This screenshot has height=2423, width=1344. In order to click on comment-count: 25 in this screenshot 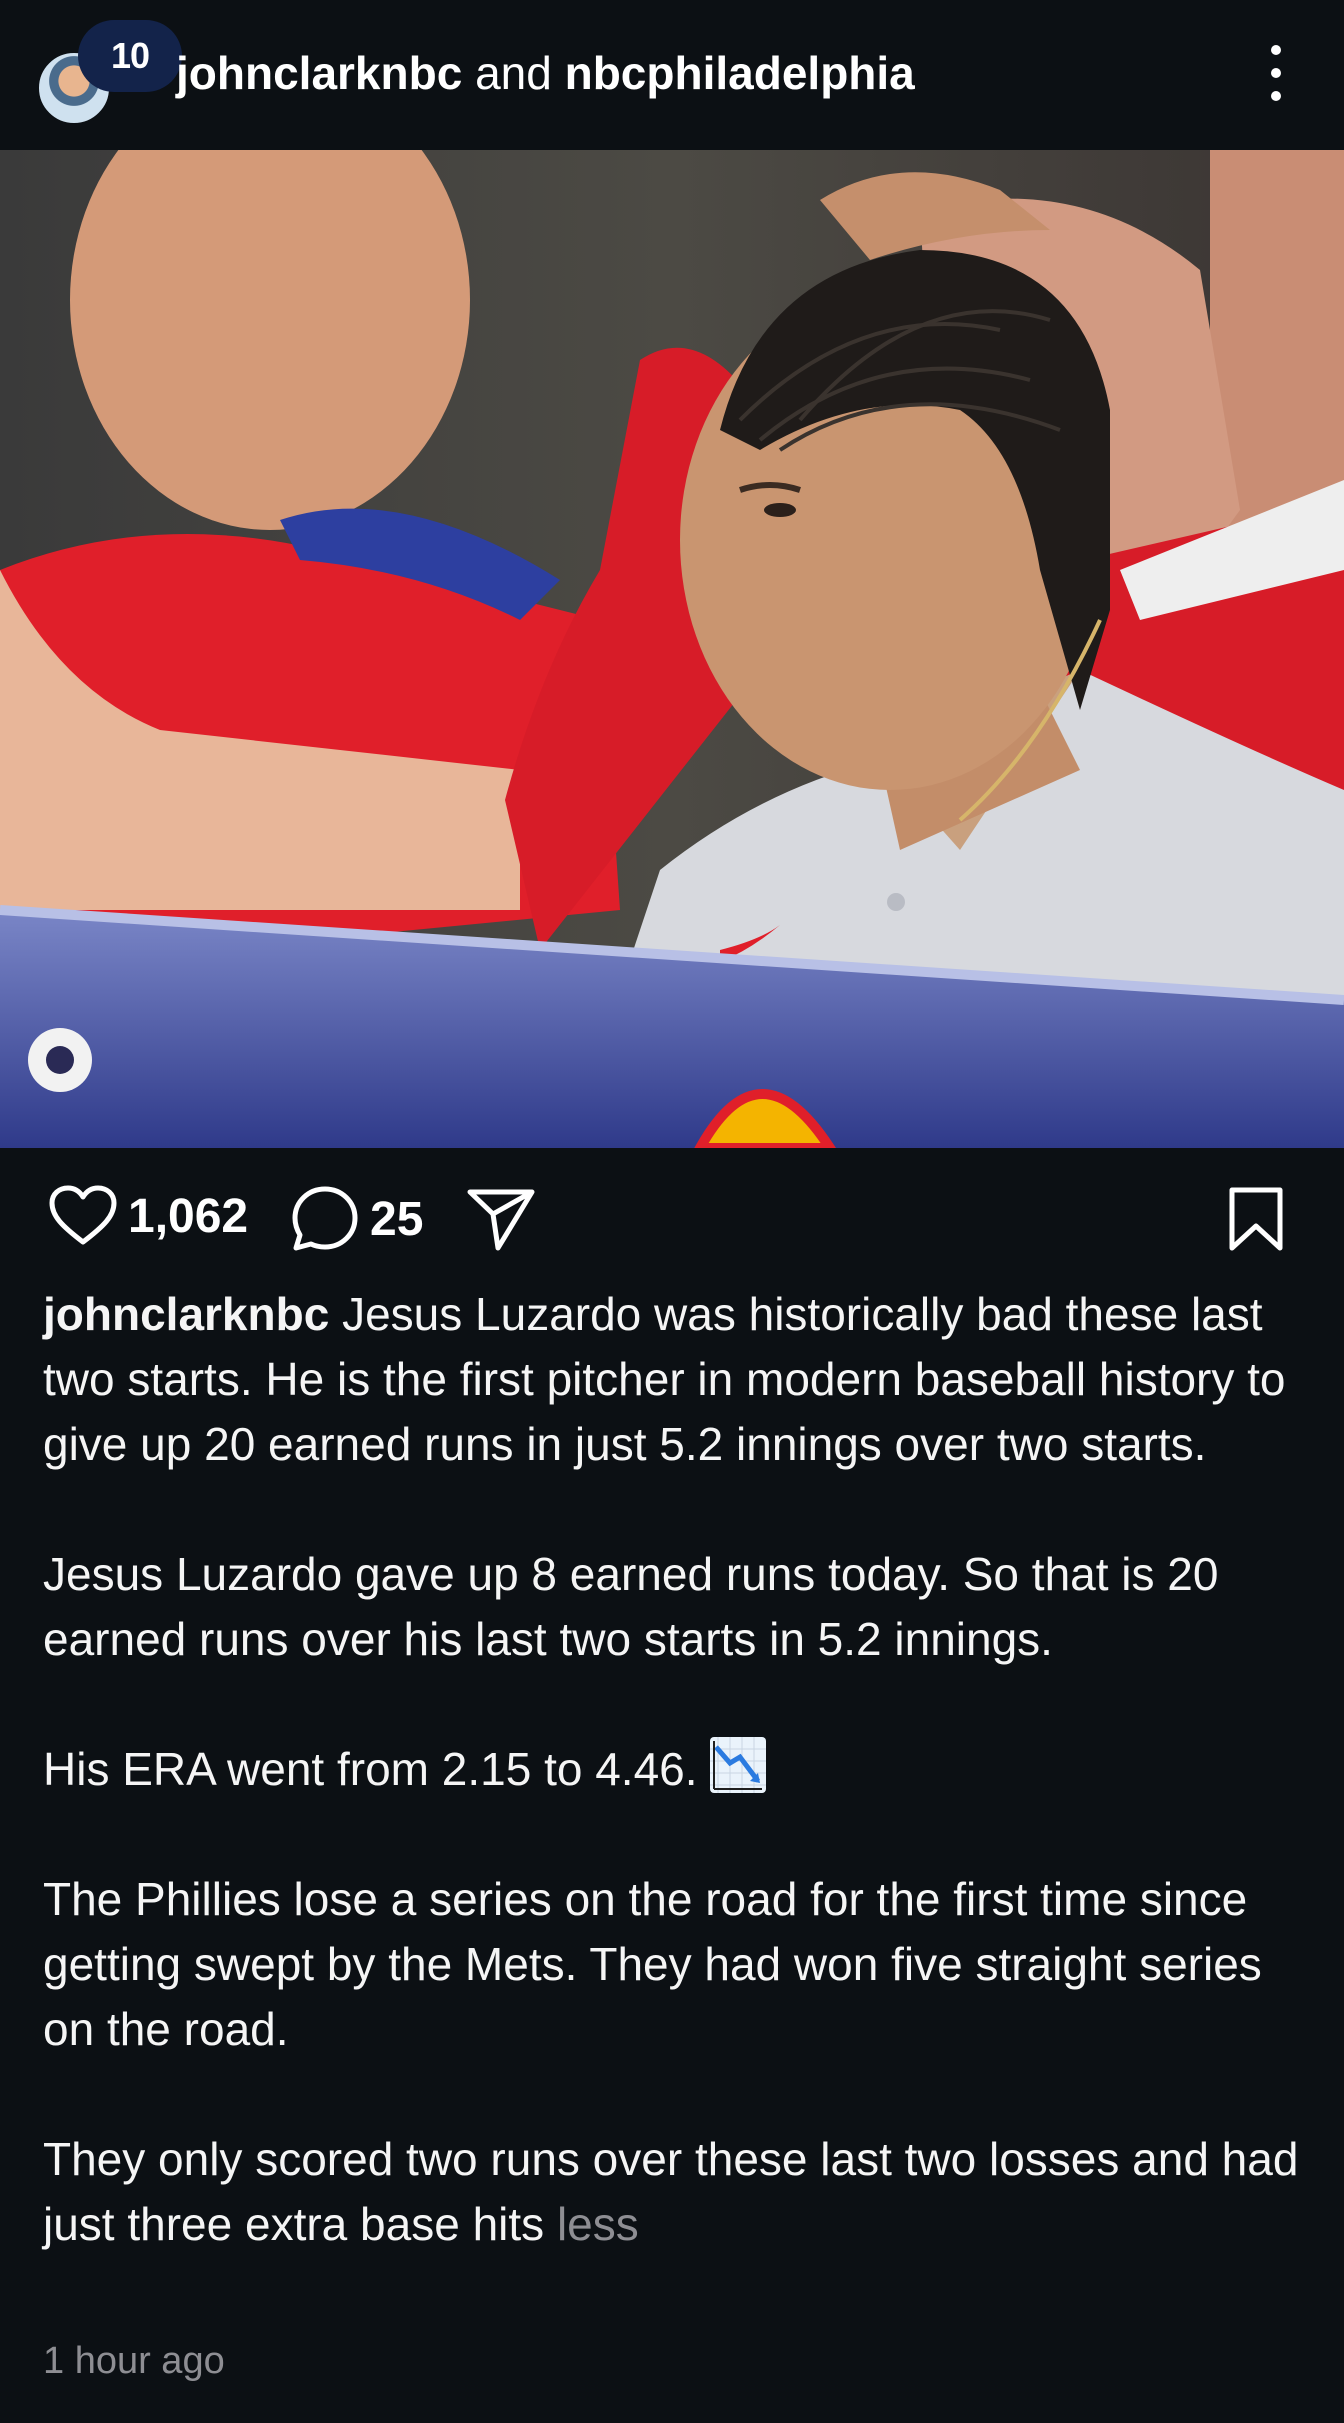, I will do `click(396, 1219)`.